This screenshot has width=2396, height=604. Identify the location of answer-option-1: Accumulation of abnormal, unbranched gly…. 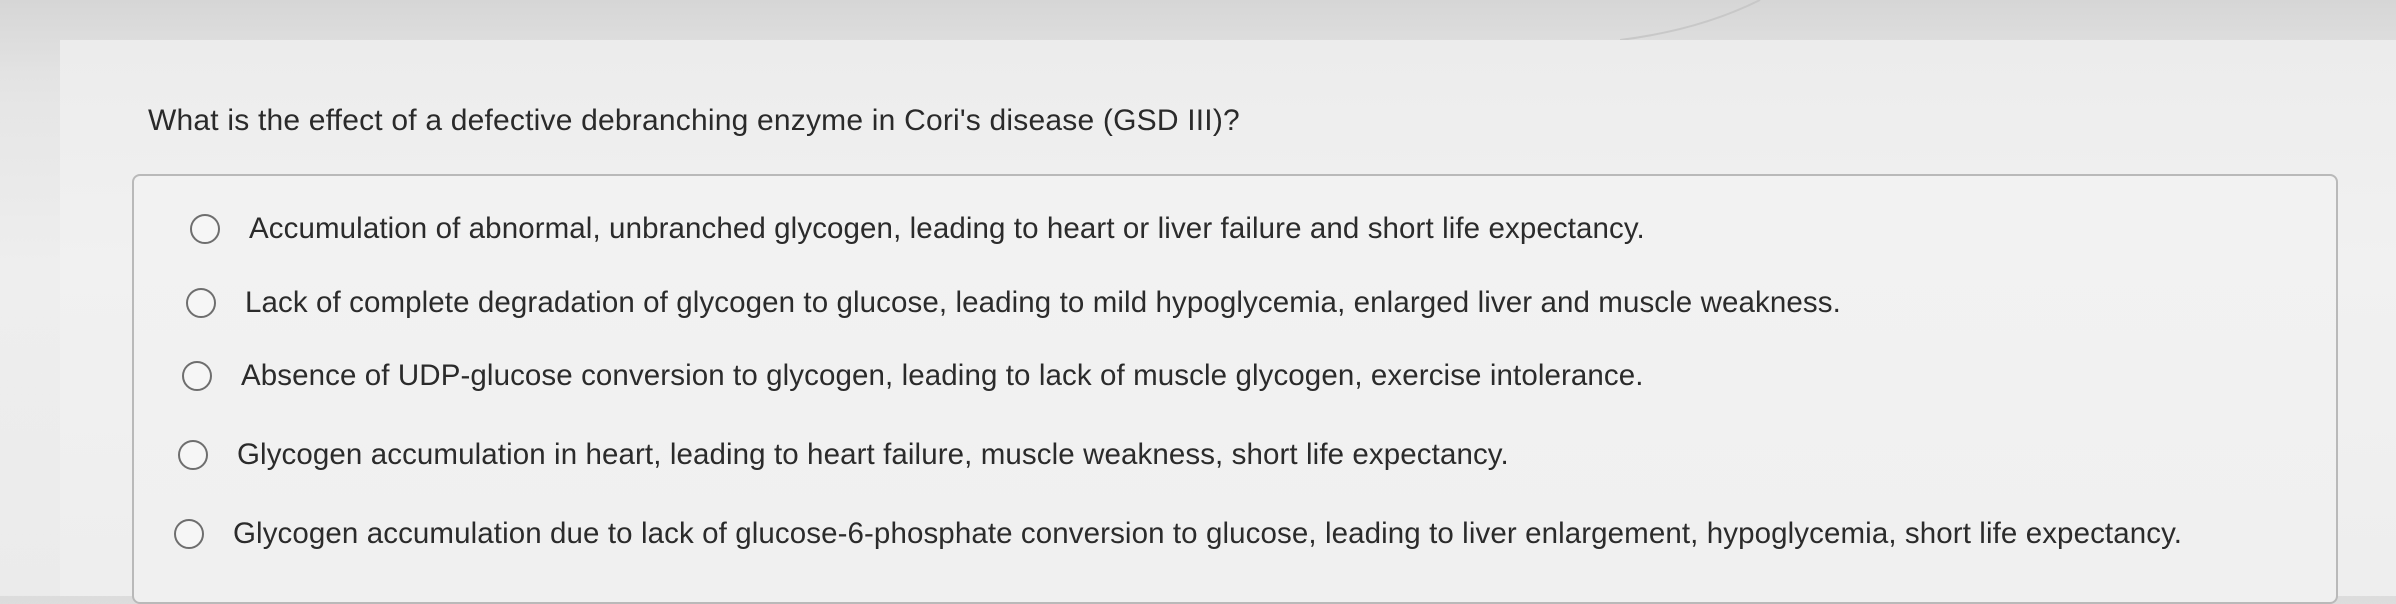
(917, 229).